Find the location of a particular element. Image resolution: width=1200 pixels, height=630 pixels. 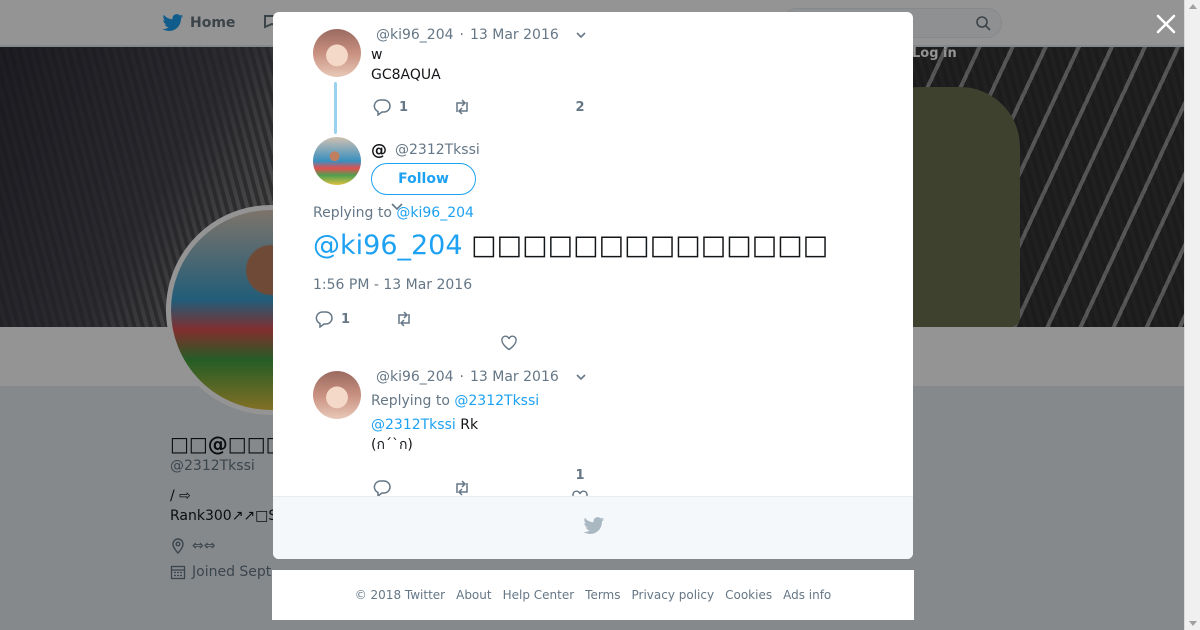

tweet-text-line2: GC8AQUA is located at coordinates (406, 75).